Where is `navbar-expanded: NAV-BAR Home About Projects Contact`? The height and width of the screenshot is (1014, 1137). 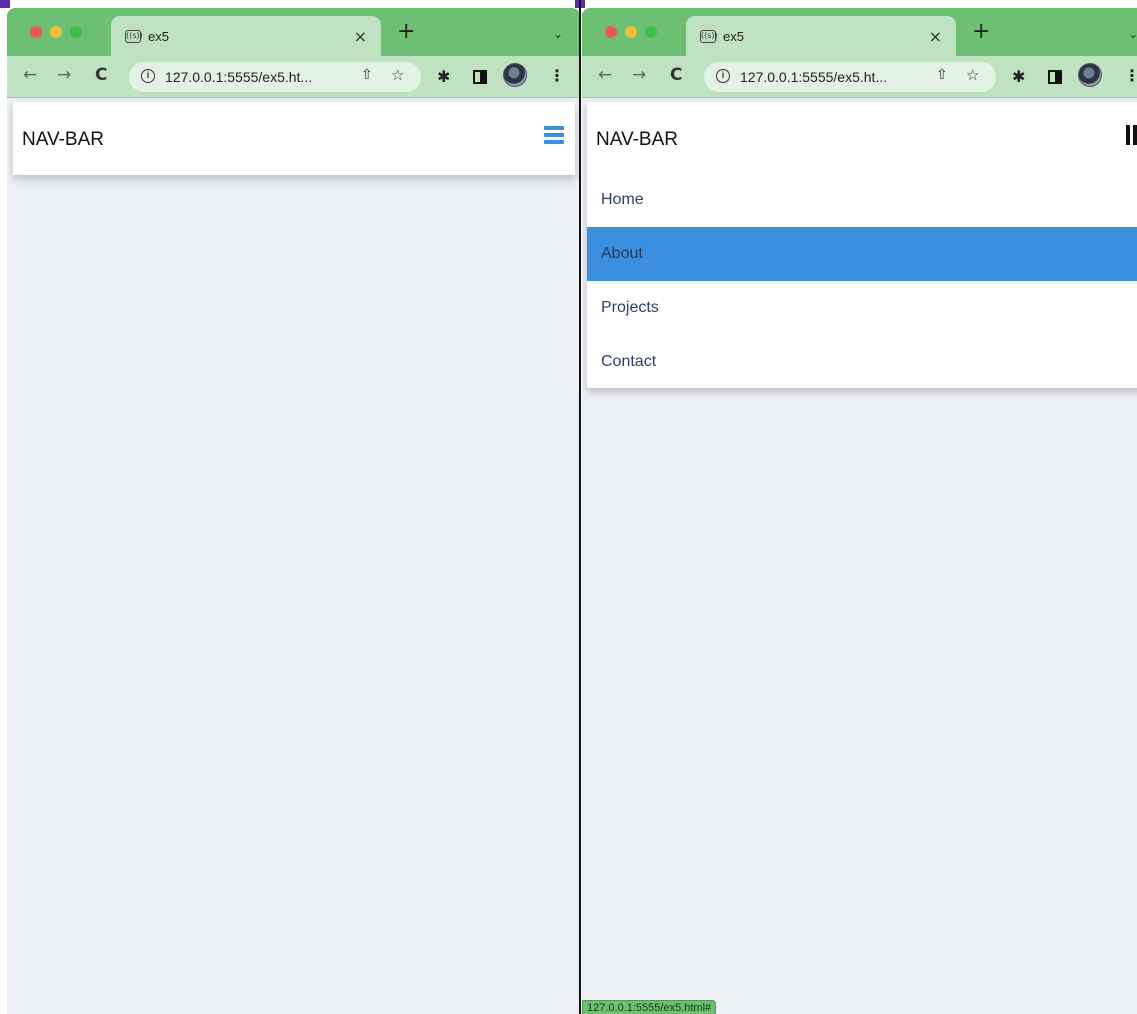 navbar-expanded: NAV-BAR Home About Projects Contact is located at coordinates (862, 245).